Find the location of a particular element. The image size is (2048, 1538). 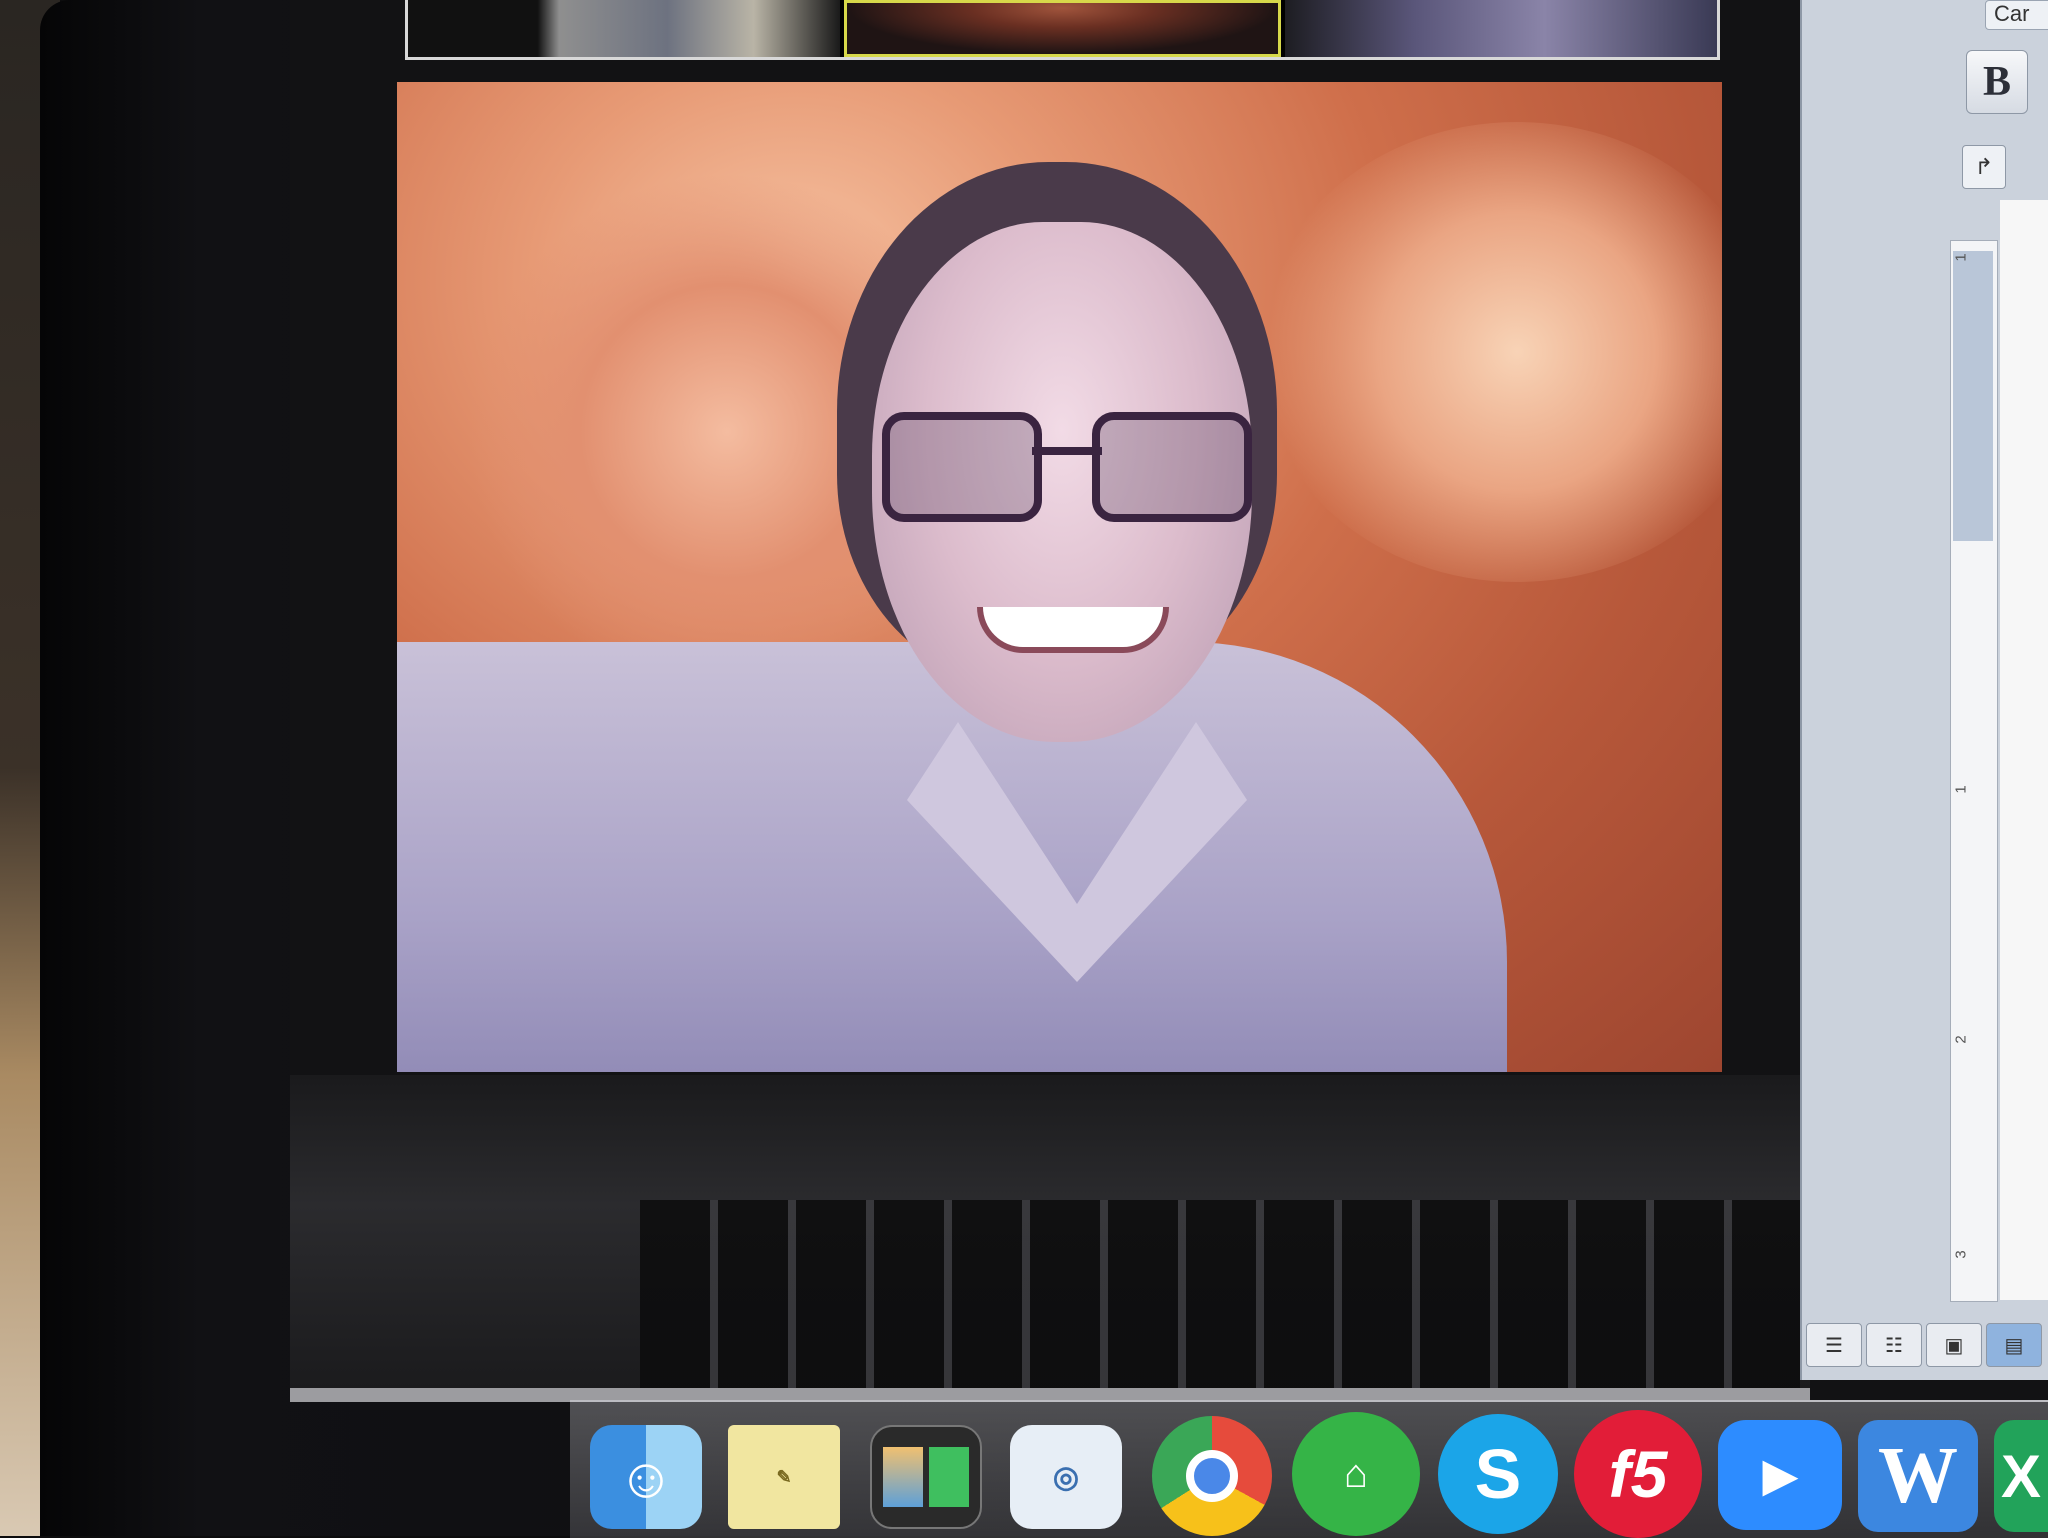

bold-button: B is located at coordinates (1997, 82).